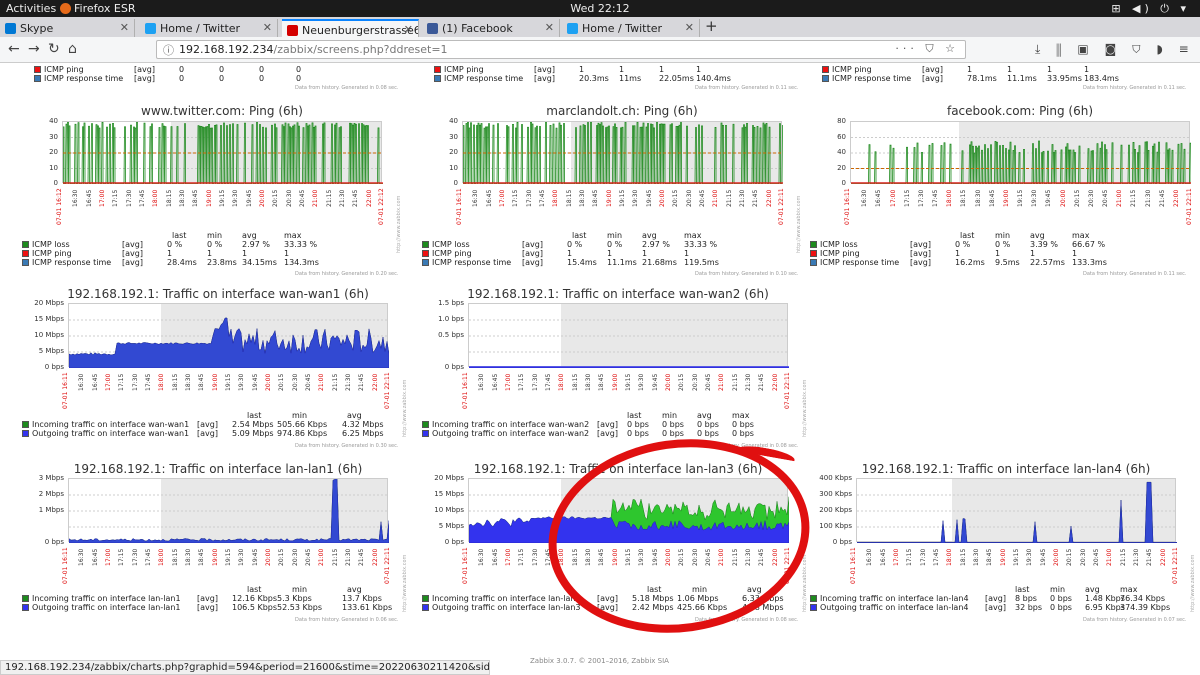 The image size is (1200, 675). Describe the element at coordinates (350, 28) in the screenshot. I see `tab-2: Neuenburgerstrasse6-10✕` at that location.